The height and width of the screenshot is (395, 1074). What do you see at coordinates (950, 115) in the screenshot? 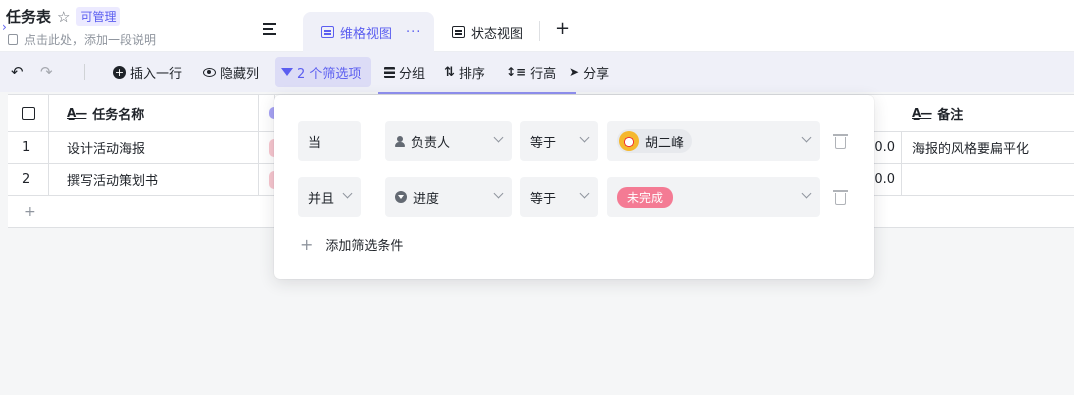
I see `column-header-label: 备注` at bounding box center [950, 115].